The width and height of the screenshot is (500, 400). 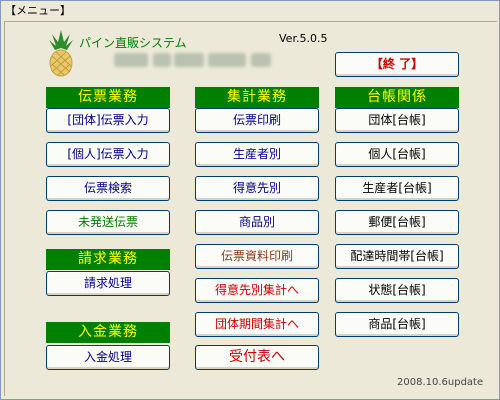 I want to click on section-billing-header: 請求業務, so click(x=108, y=259).